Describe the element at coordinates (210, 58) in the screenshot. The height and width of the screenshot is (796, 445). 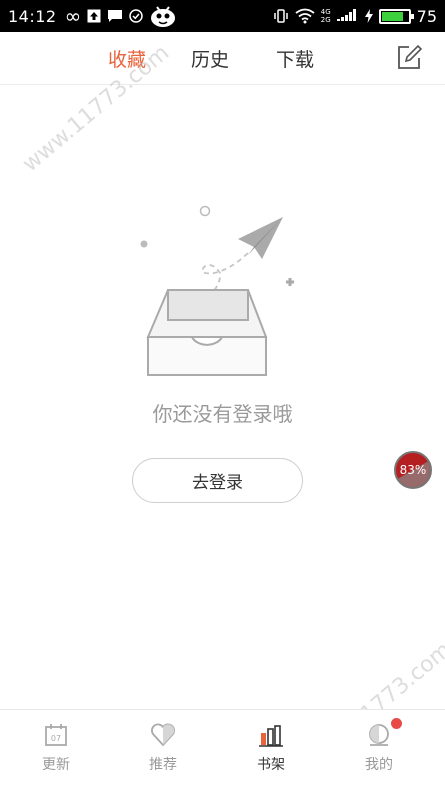
I see `tab-history: 历史` at that location.